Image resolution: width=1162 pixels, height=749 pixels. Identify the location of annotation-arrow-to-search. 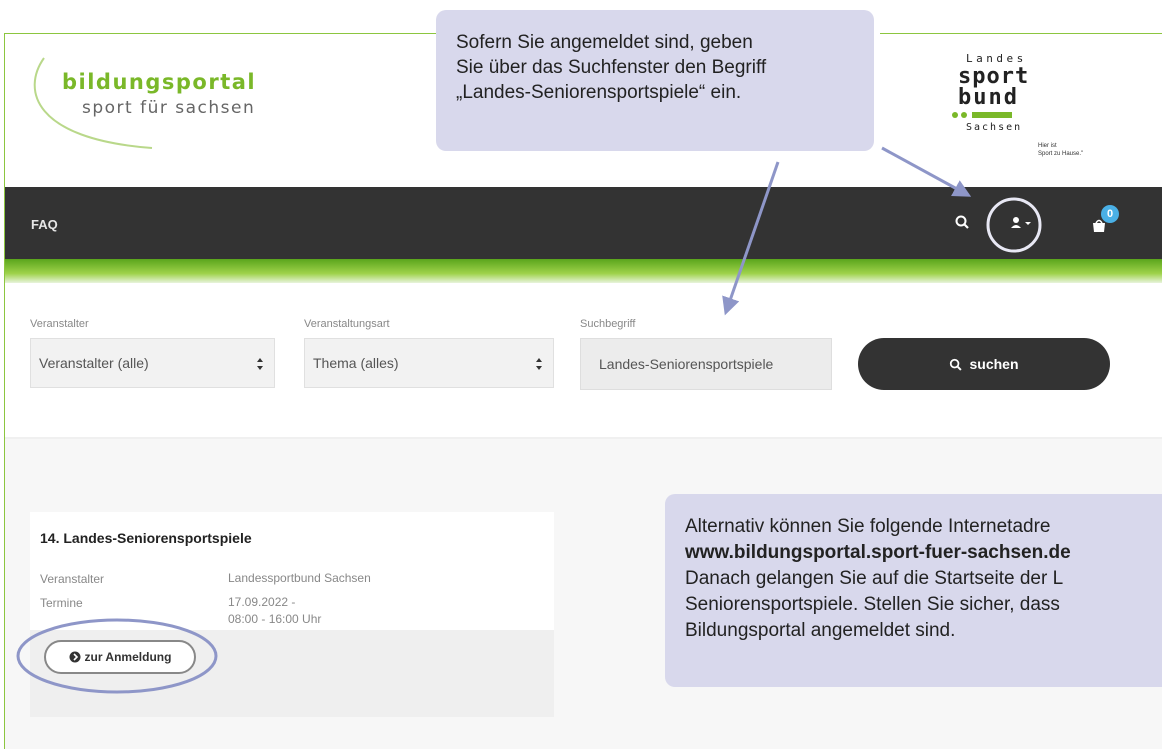
(751, 238).